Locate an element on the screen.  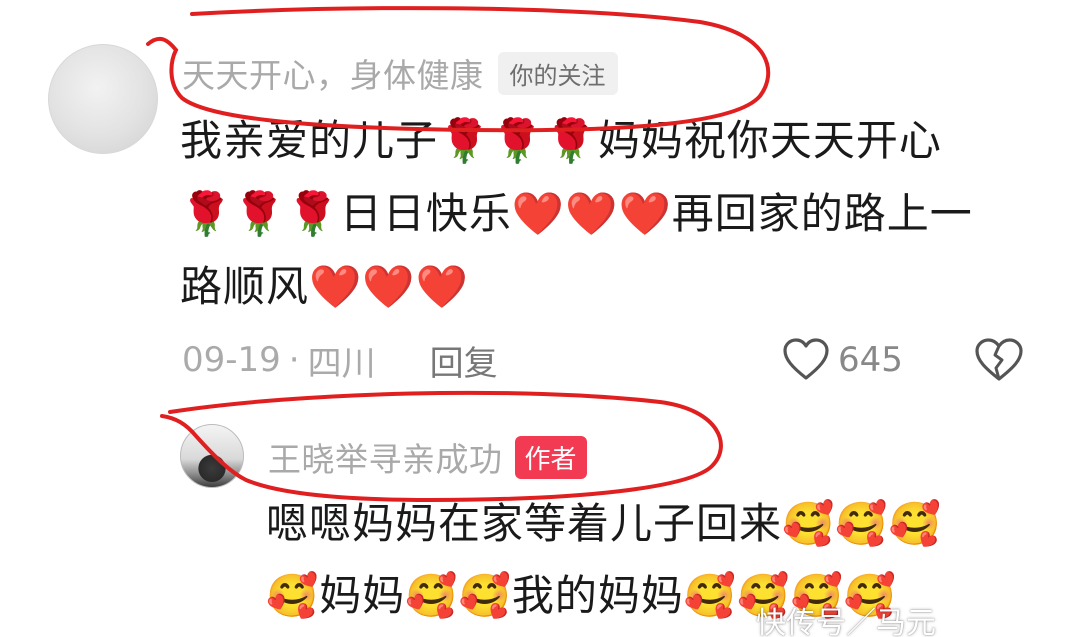
comment-username: 天天开心，身体健康 is located at coordinates (333, 73).